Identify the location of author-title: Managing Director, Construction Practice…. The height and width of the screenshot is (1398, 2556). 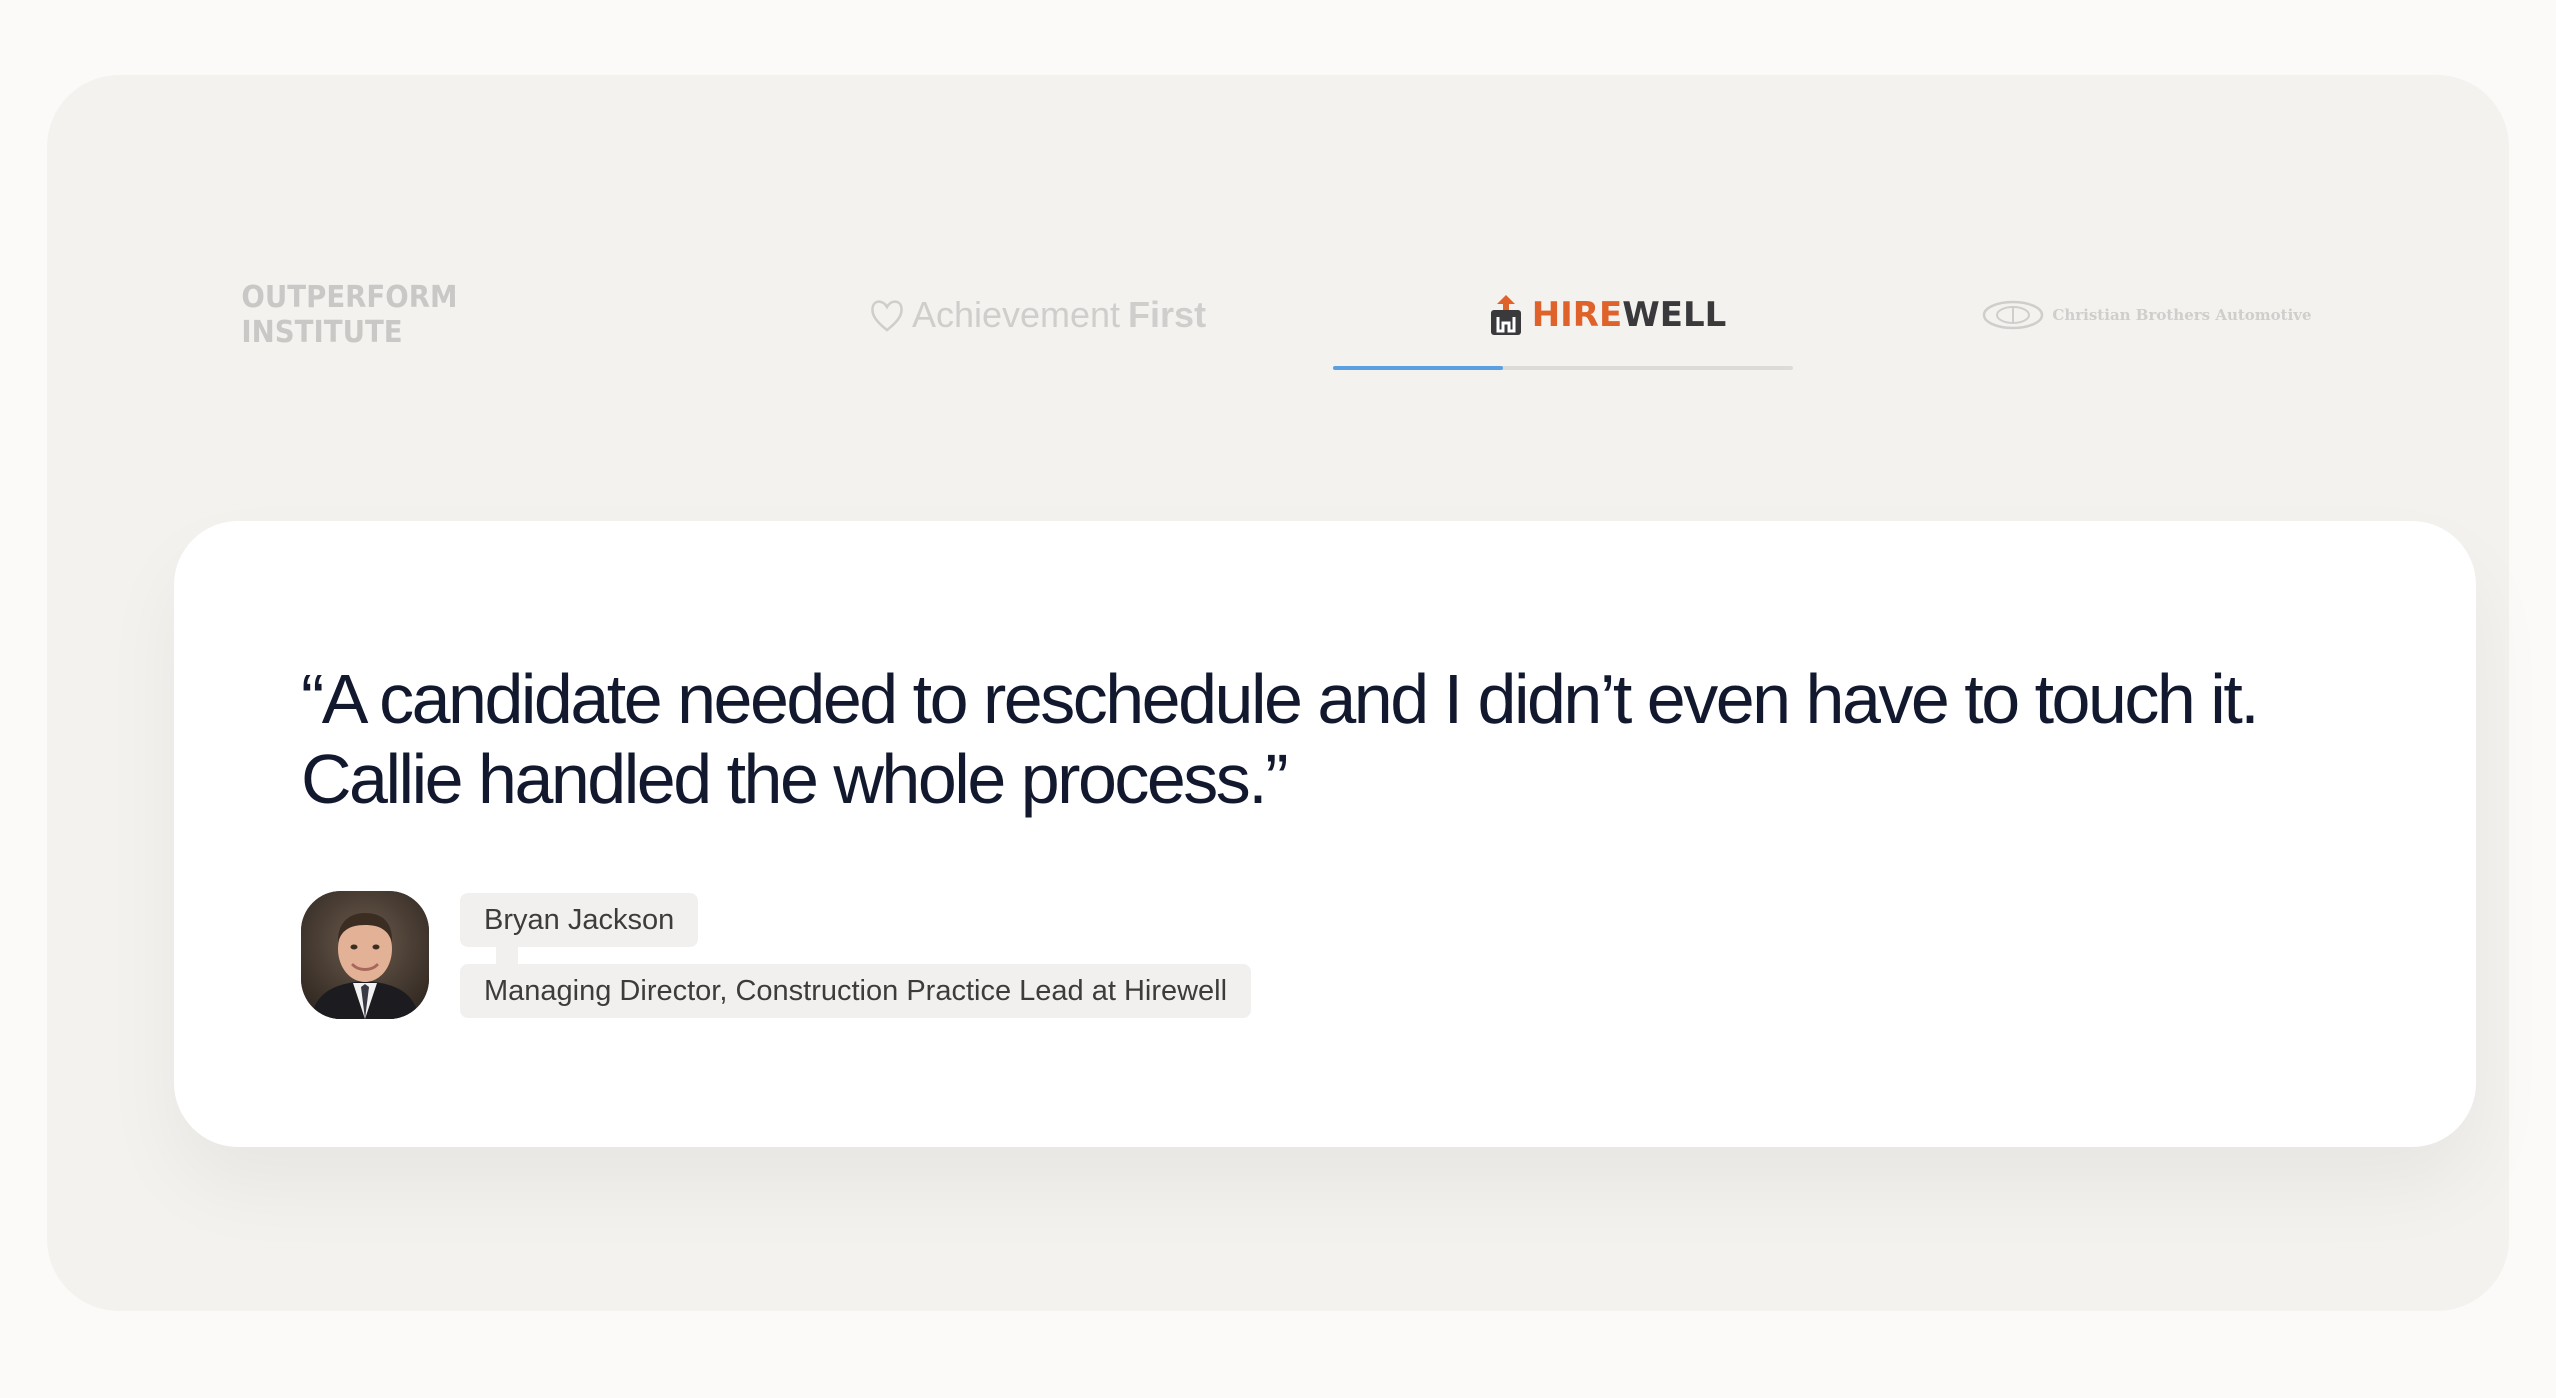
(856, 990).